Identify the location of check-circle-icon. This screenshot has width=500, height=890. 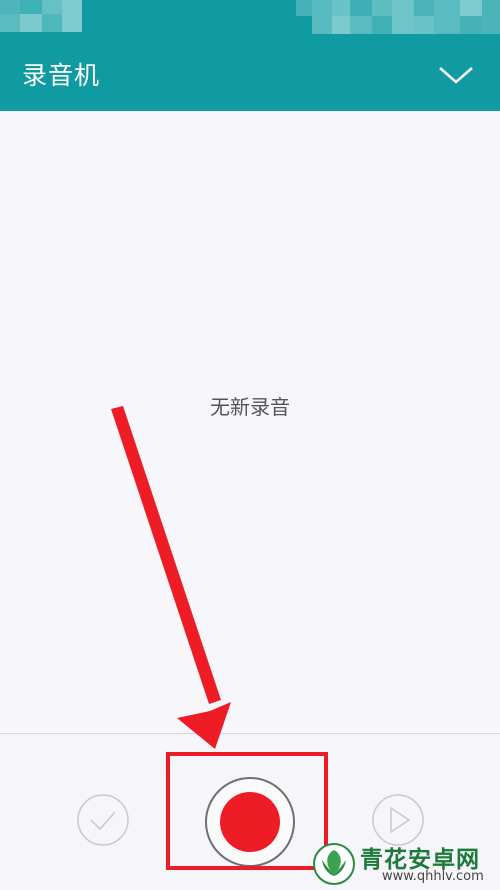
(103, 820).